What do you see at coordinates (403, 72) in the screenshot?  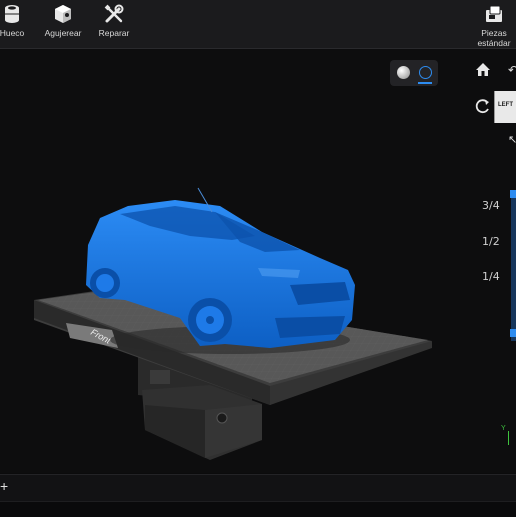 I see `solid-sphere-icon` at bounding box center [403, 72].